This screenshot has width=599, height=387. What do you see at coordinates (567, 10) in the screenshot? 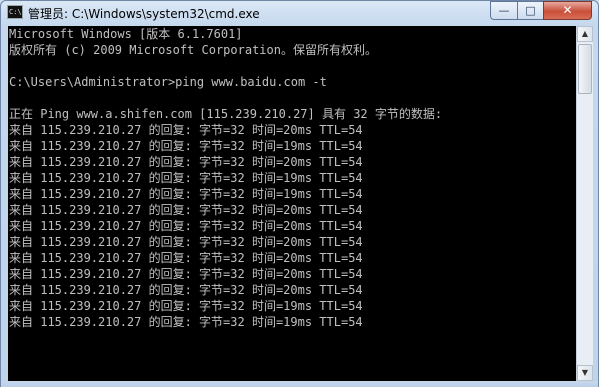
I see `close-button: ✕` at bounding box center [567, 10].